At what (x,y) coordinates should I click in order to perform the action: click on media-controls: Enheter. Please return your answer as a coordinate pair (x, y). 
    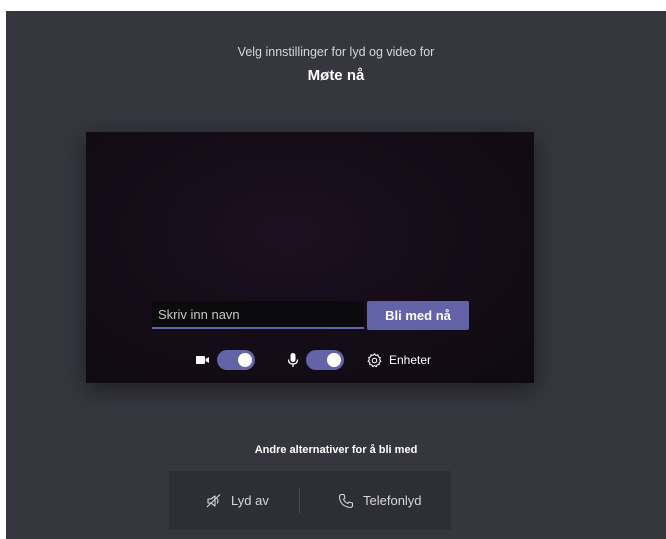
    Looking at the image, I should click on (310, 360).